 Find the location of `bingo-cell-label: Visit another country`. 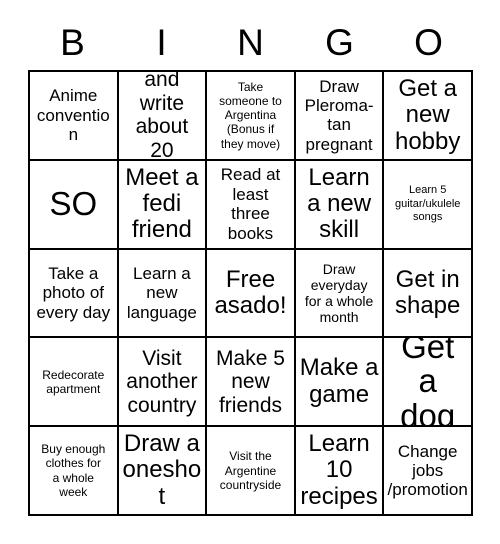

bingo-cell-label: Visit another country is located at coordinates (162, 381).